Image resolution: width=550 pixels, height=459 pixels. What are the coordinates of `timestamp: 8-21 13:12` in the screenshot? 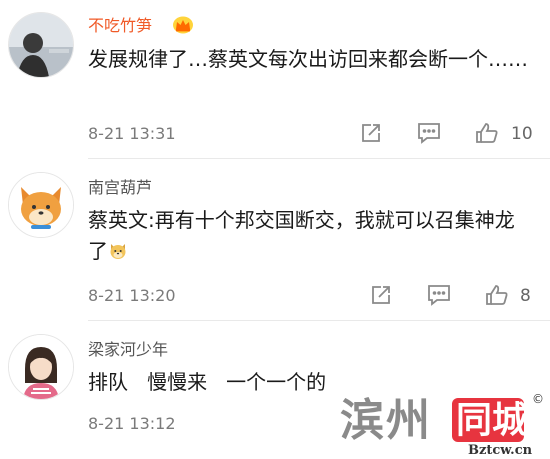 It's located at (132, 423).